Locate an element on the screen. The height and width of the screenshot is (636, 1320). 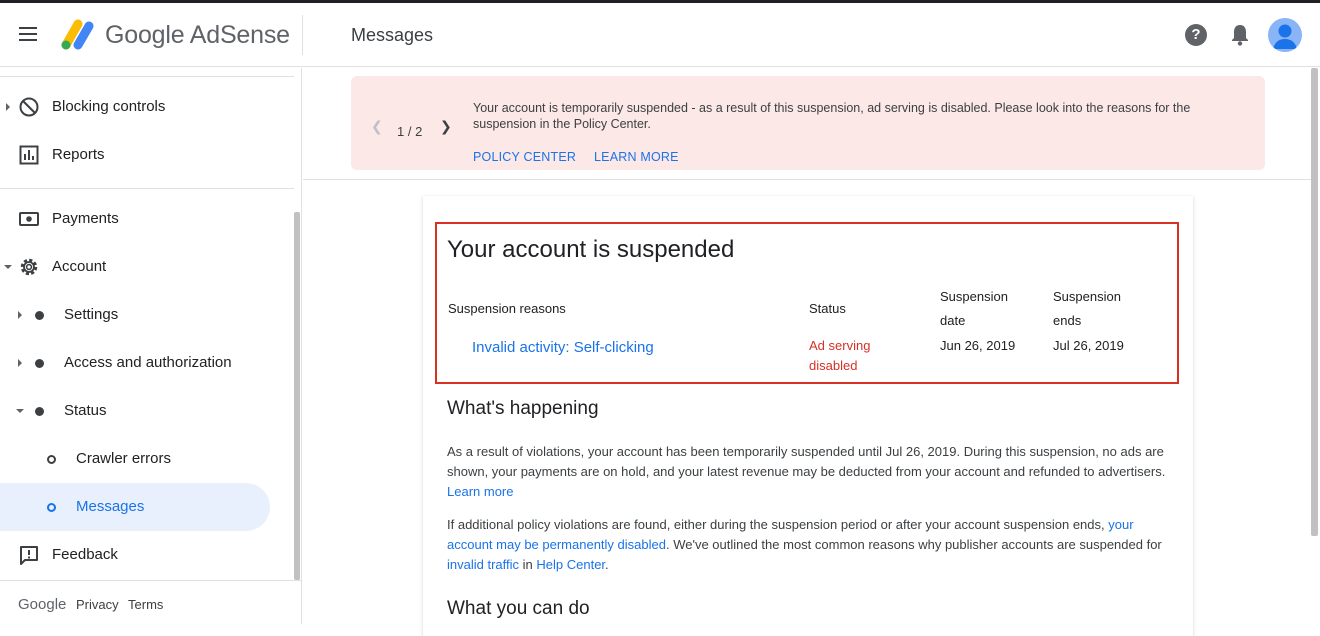
learn-more-button: LEARN MORE is located at coordinates (636, 157).